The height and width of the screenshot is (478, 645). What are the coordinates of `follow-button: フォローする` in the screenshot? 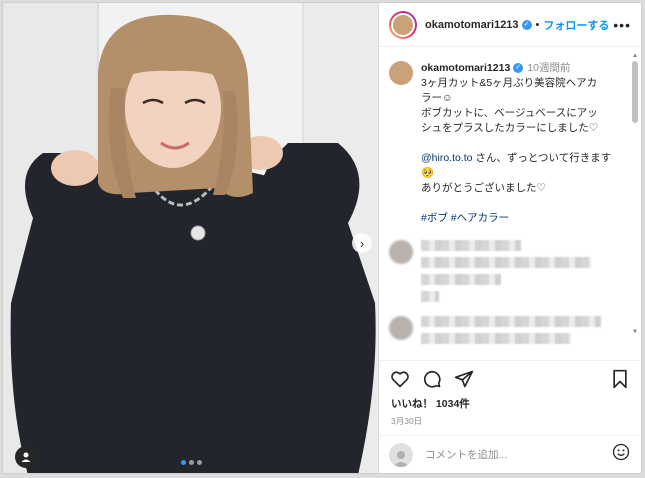 It's located at (576, 25).